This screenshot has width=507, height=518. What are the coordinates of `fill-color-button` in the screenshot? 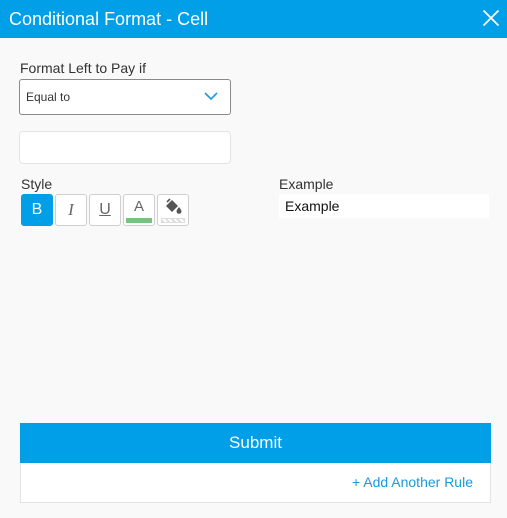 It's located at (173, 210).